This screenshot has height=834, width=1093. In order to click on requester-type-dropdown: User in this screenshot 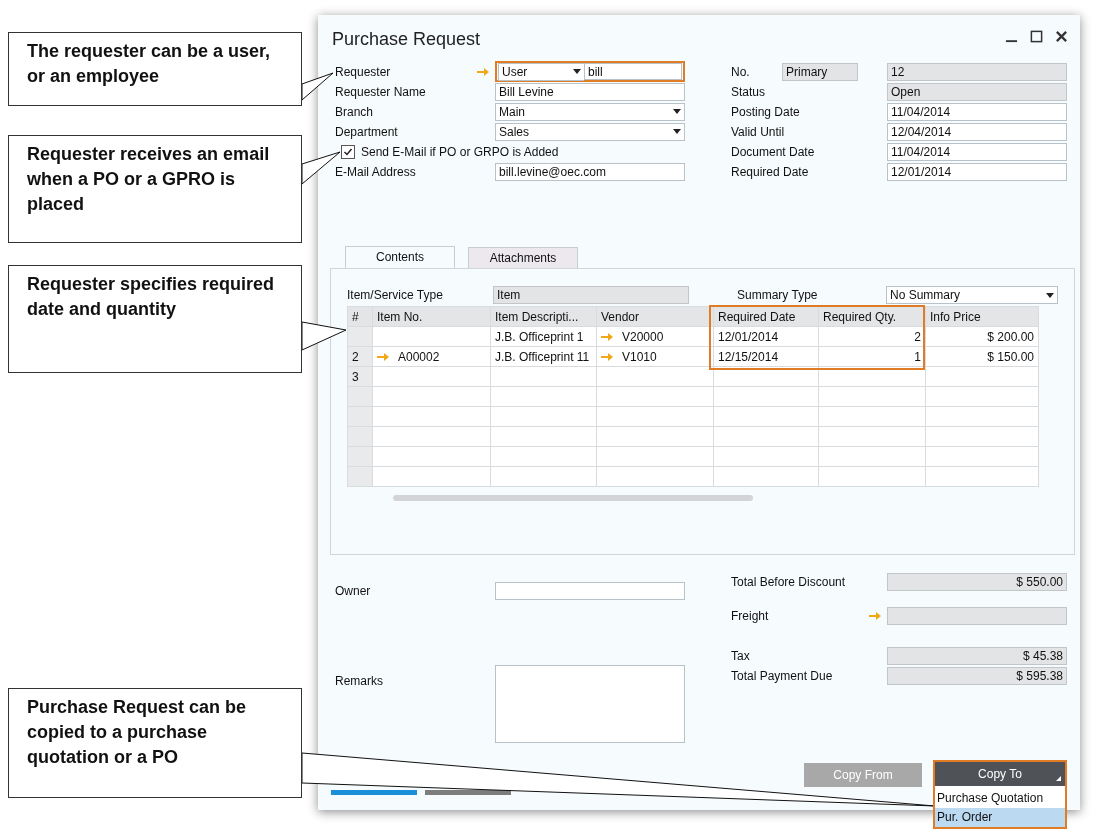, I will do `click(541, 71)`.